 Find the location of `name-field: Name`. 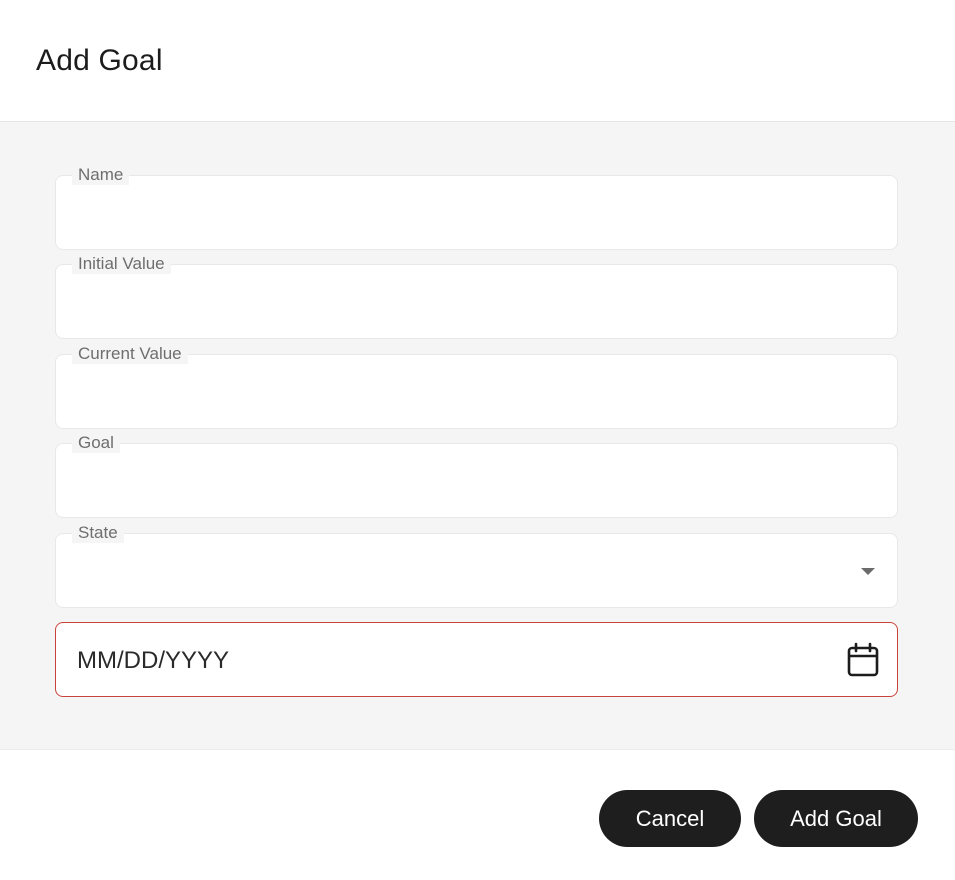

name-field: Name is located at coordinates (476, 207).